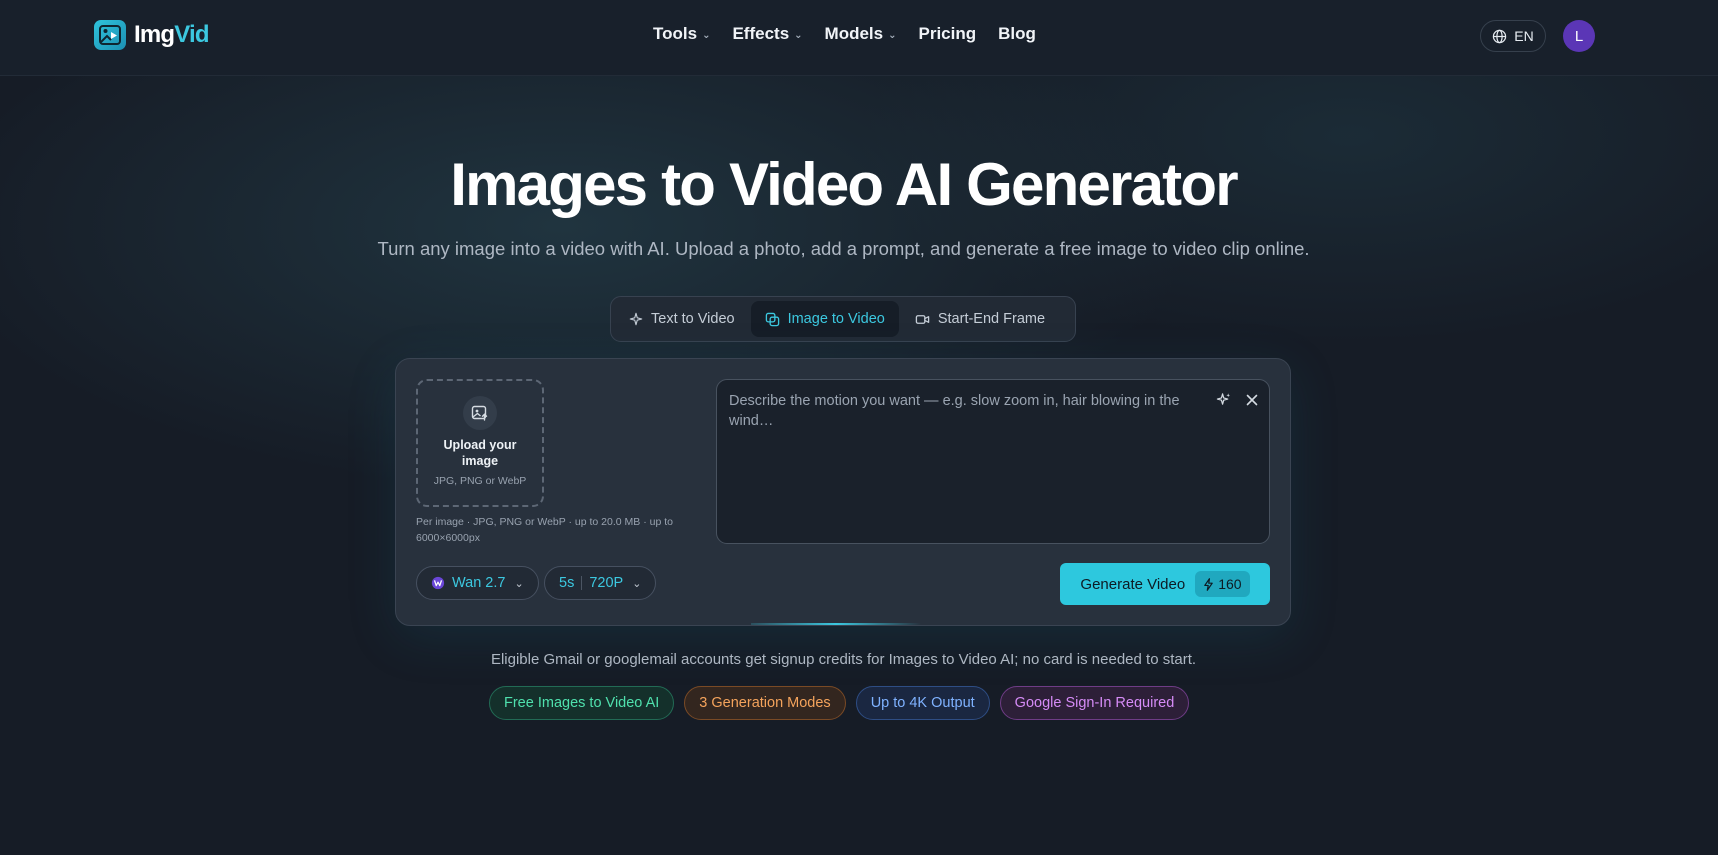 This screenshot has height=855, width=1718. Describe the element at coordinates (1500, 36) in the screenshot. I see `globe-icon` at that location.